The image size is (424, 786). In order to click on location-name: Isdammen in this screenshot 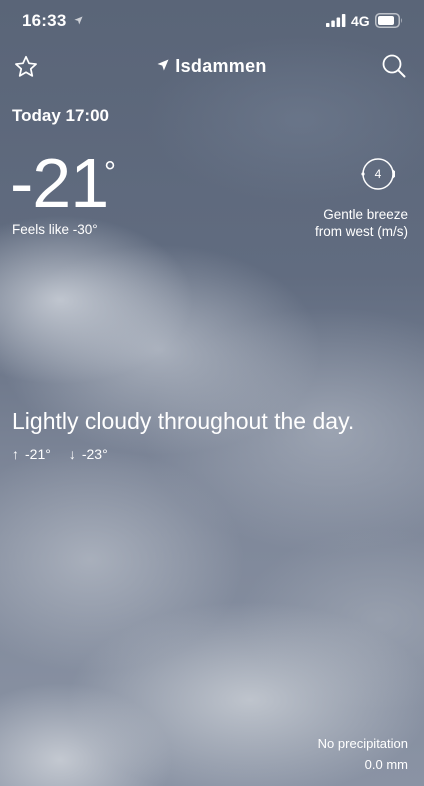, I will do `click(221, 66)`.